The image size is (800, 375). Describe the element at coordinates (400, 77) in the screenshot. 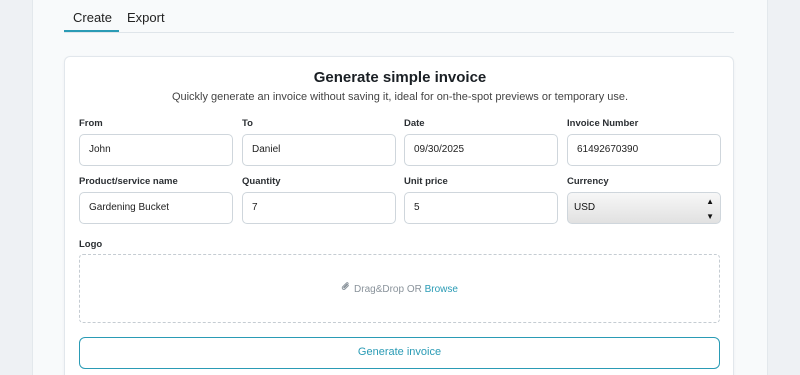

I see `form-title: Generate simple invoice` at that location.